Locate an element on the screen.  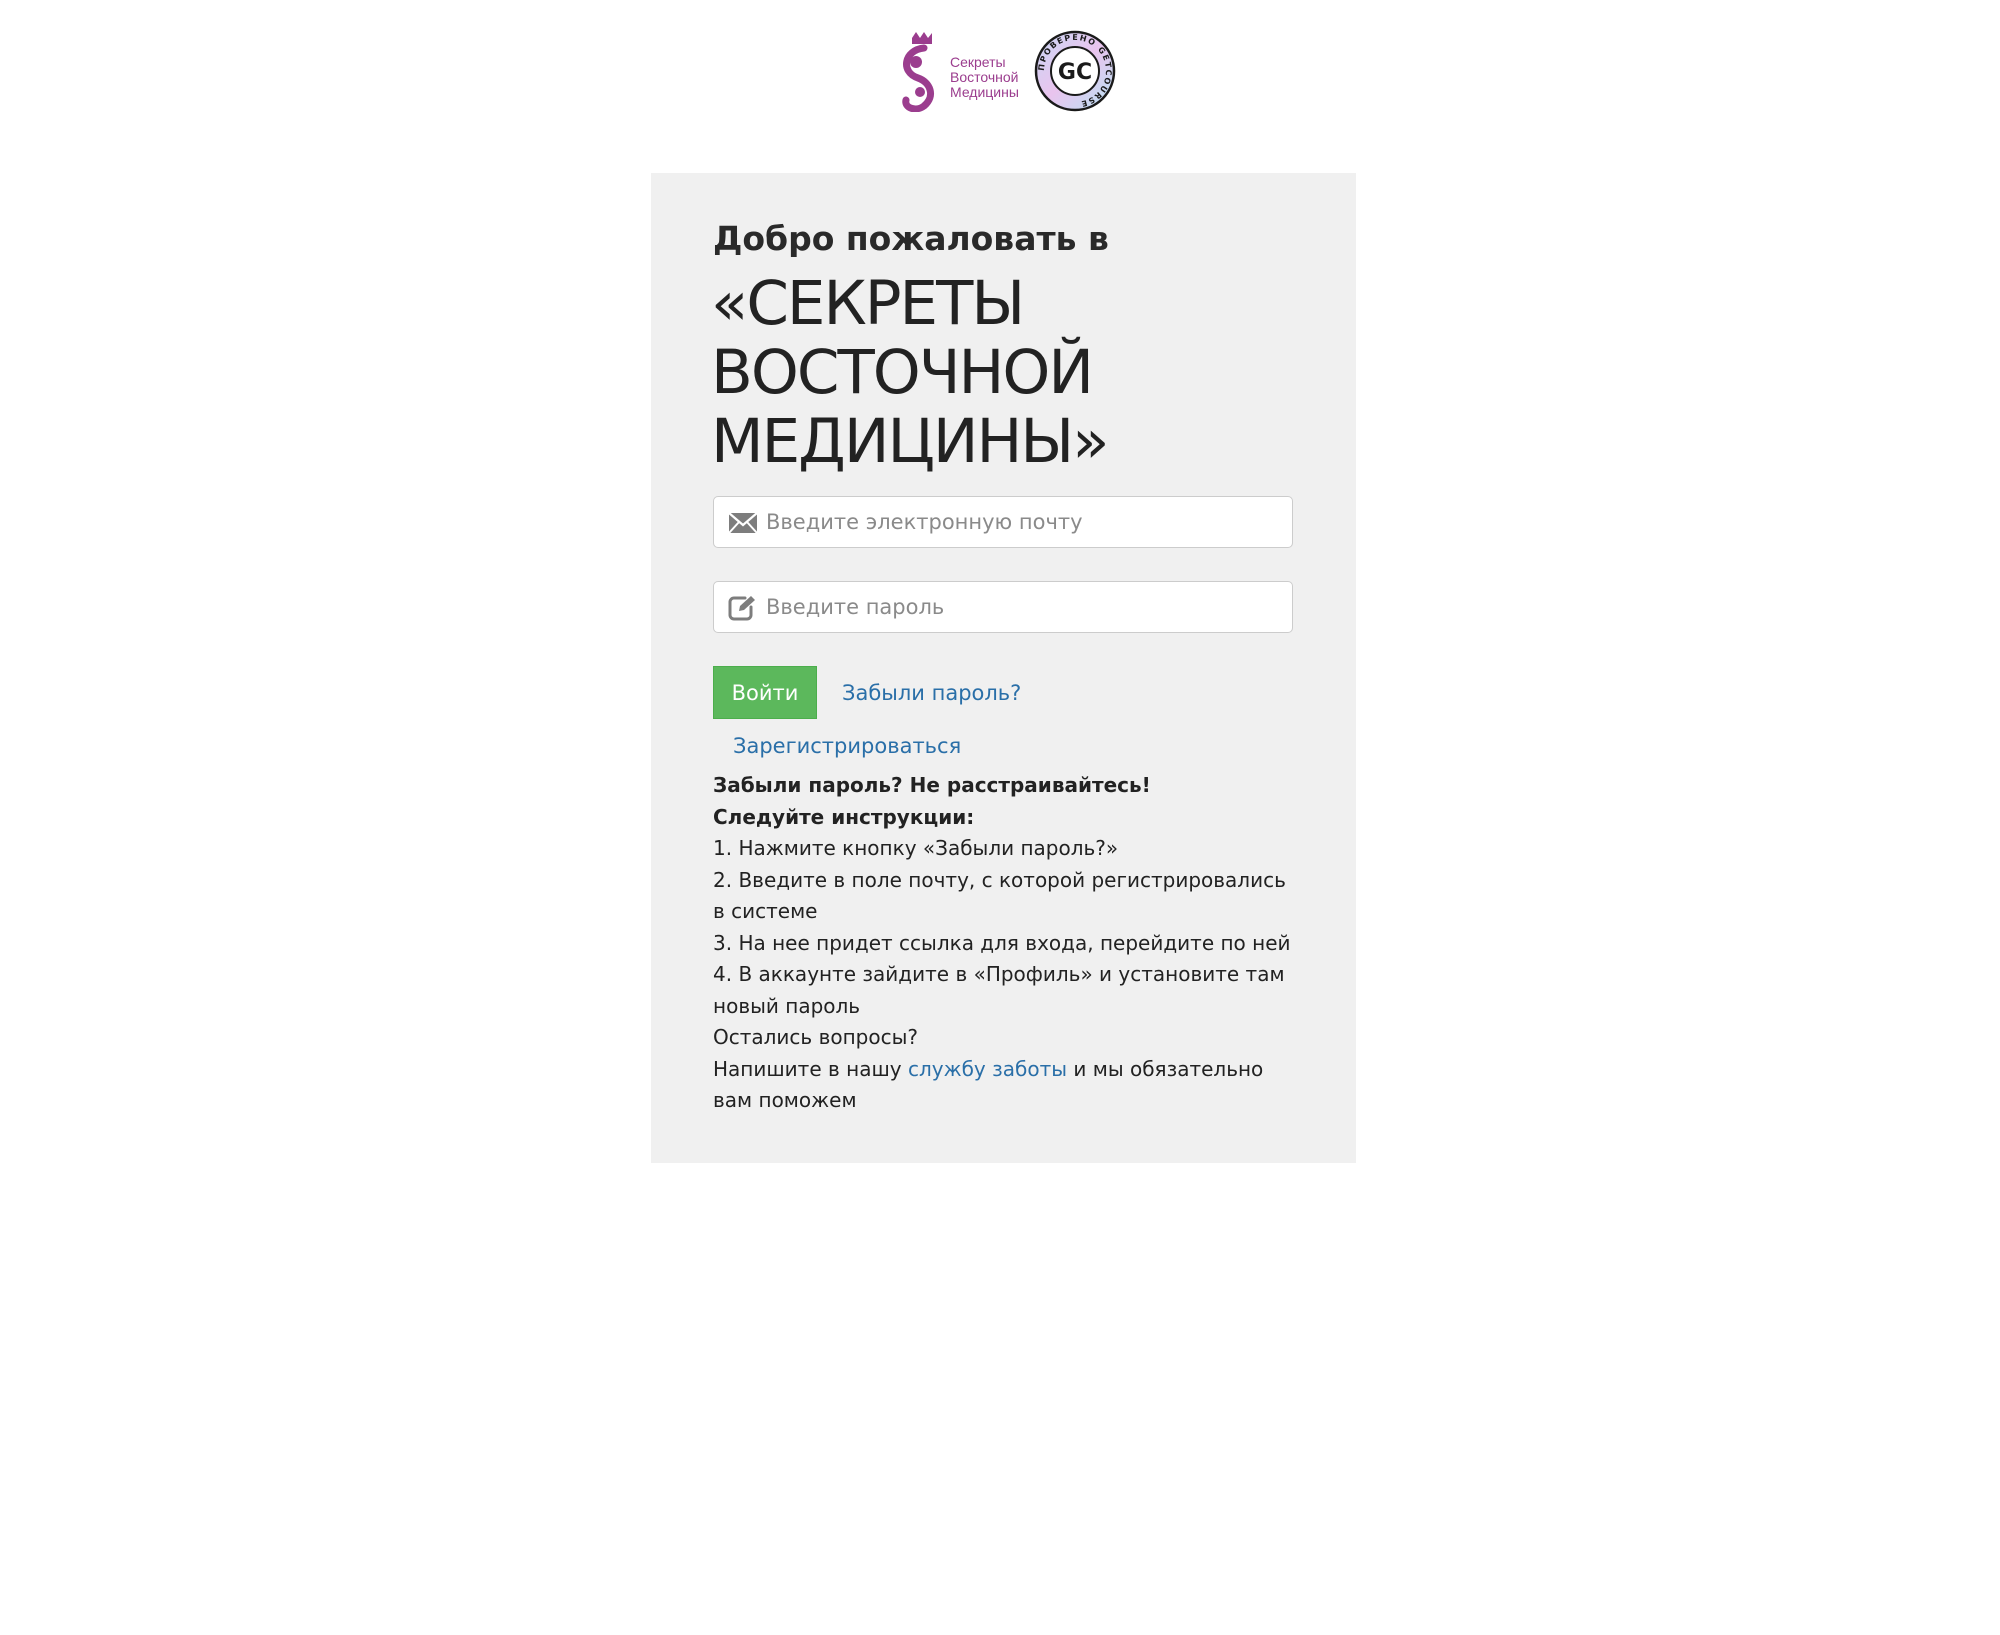
forgot-password-link: Забыли пароль? is located at coordinates (931, 693).